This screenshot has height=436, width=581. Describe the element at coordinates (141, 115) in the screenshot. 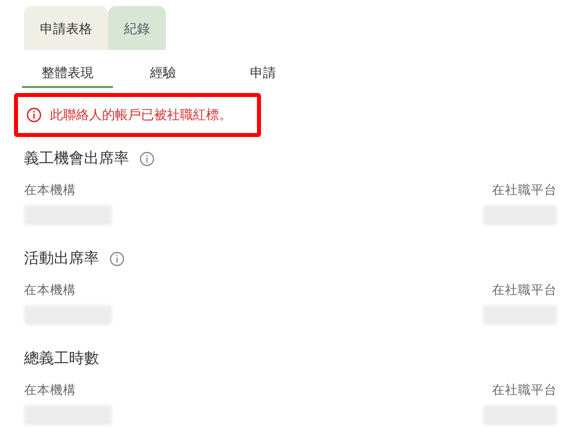

I see `alert-text: 此聯絡人的帳戶已被社職紅標。` at that location.